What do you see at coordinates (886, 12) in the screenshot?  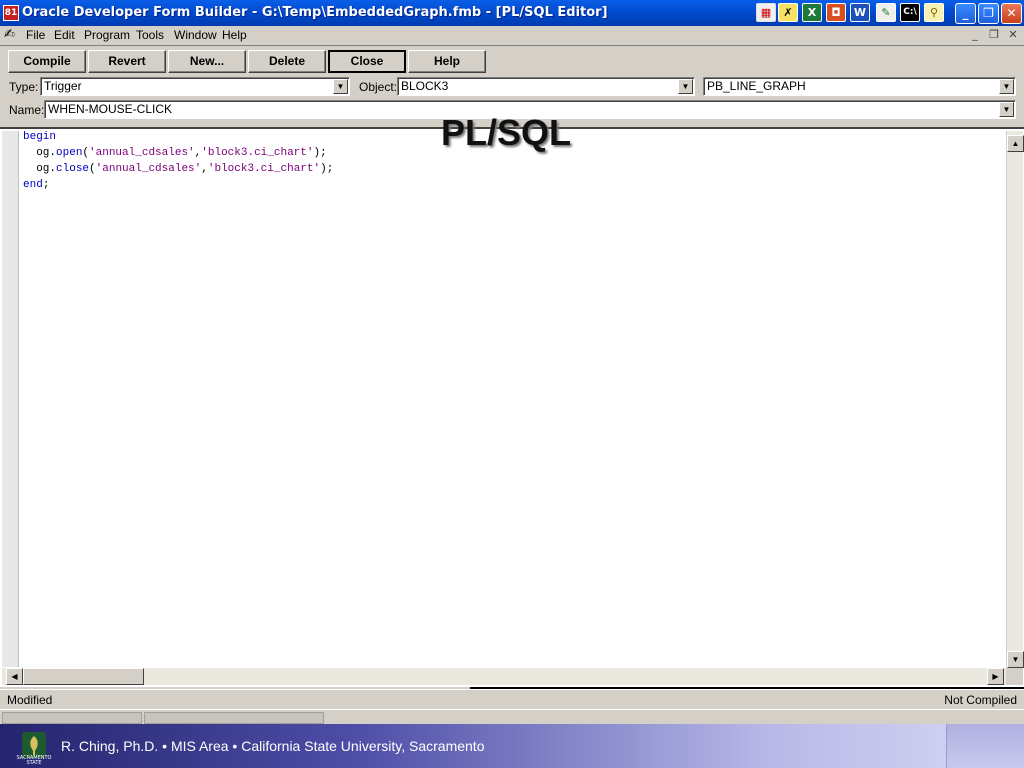 I see `pen-icon: ✎` at bounding box center [886, 12].